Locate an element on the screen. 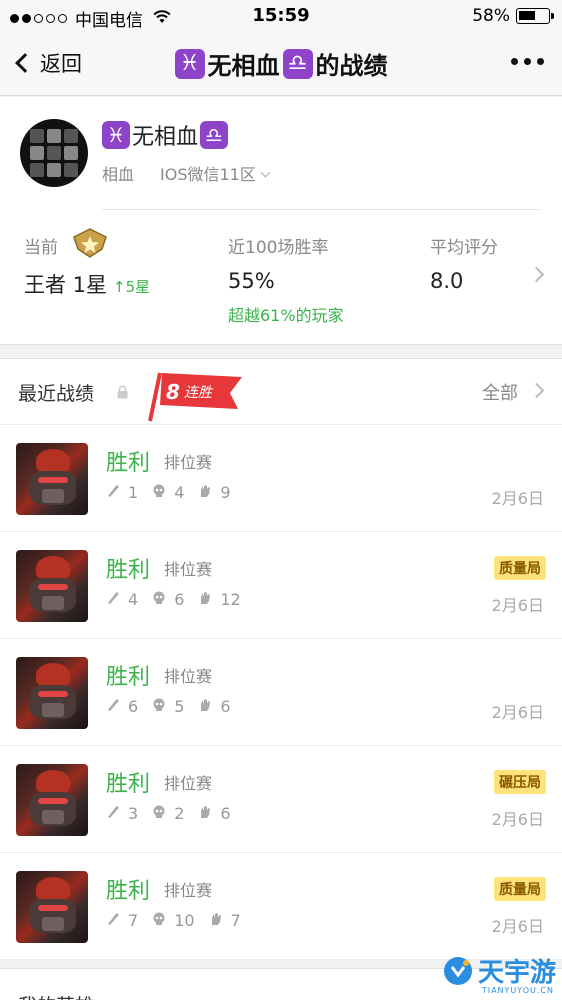 This screenshot has width=562, height=1000. battery-percent: 58% is located at coordinates (491, 16).